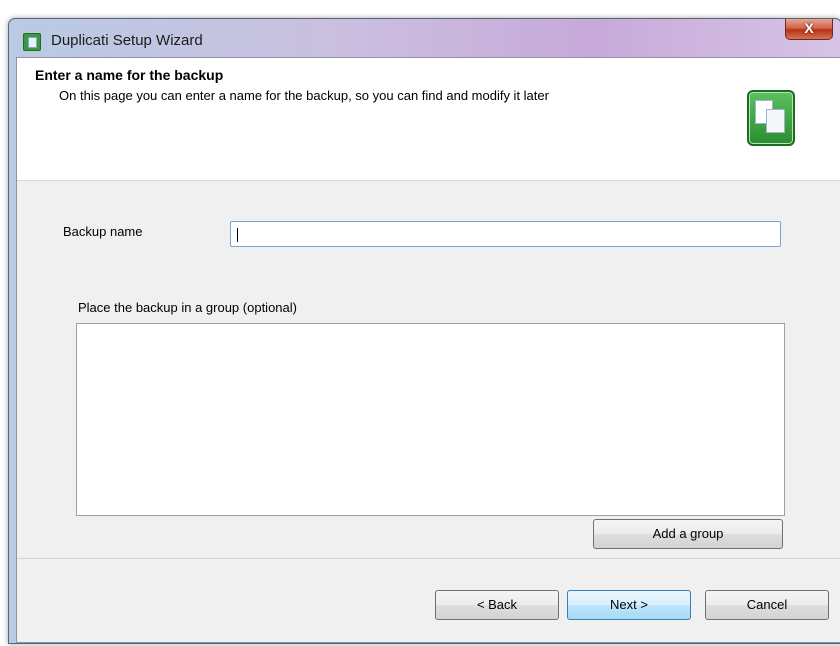  Describe the element at coordinates (32, 42) in the screenshot. I see `duplicati-app-icon` at that location.